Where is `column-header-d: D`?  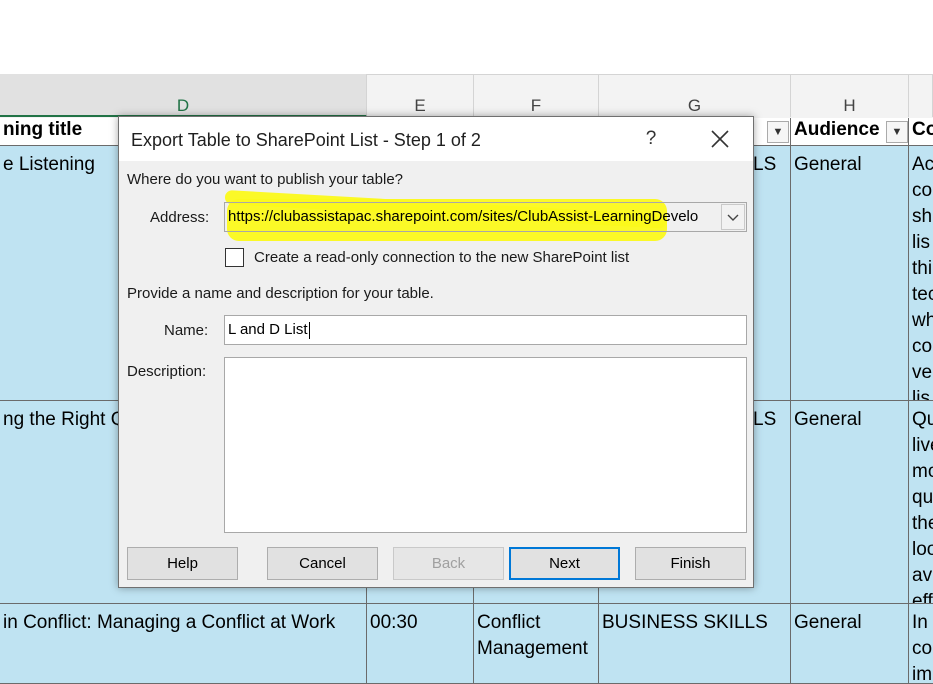
column-header-d: D is located at coordinates (183, 95).